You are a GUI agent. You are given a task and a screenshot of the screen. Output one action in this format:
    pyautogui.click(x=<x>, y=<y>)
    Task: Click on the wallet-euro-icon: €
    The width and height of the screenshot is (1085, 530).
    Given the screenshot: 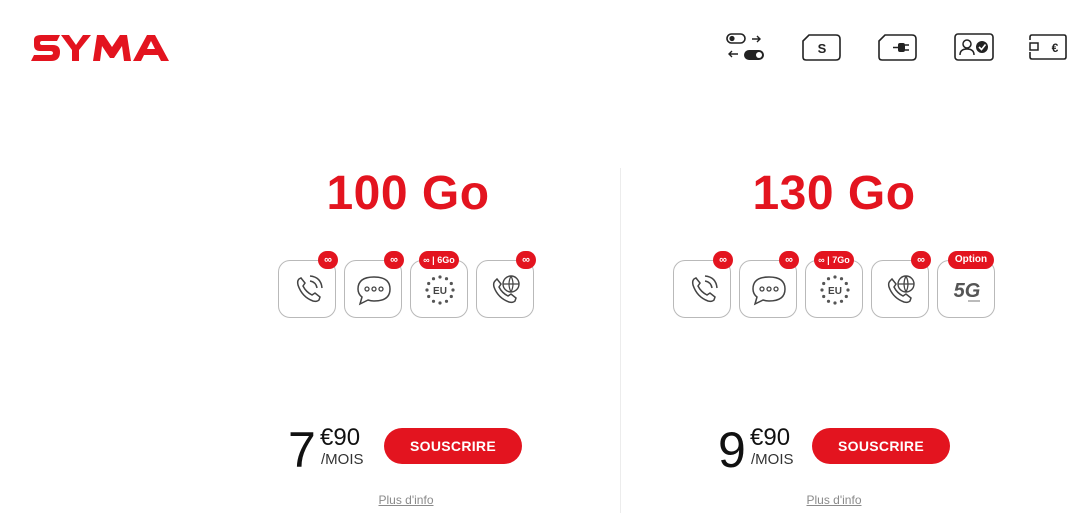 What is the action you would take?
    pyautogui.click(x=1048, y=47)
    